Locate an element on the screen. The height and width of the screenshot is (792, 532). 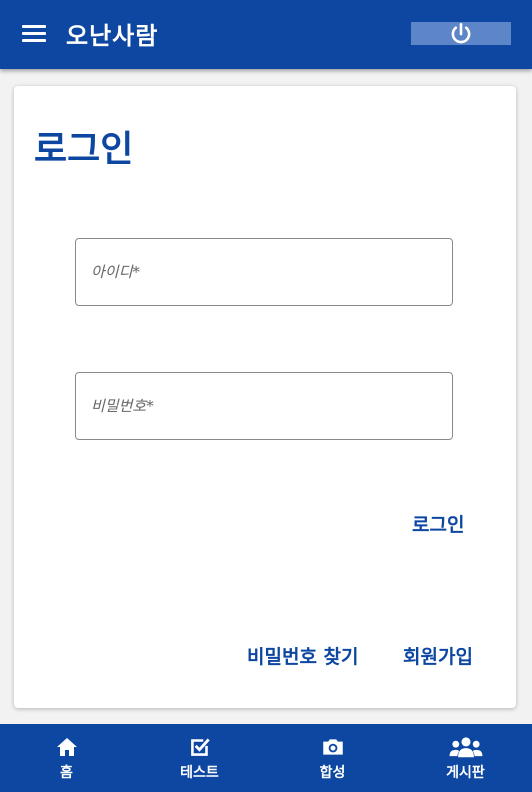
signup-link: 회원가입 is located at coordinates (438, 655).